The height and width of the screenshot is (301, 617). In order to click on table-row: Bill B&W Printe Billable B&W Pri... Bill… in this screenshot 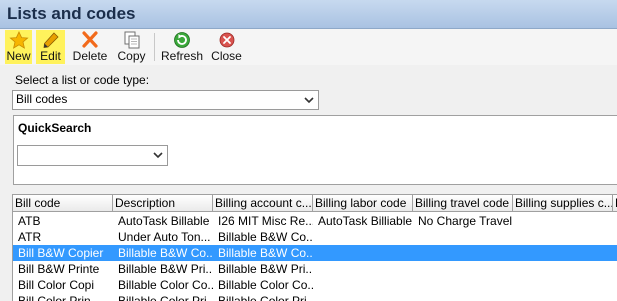, I will do `click(315, 269)`.